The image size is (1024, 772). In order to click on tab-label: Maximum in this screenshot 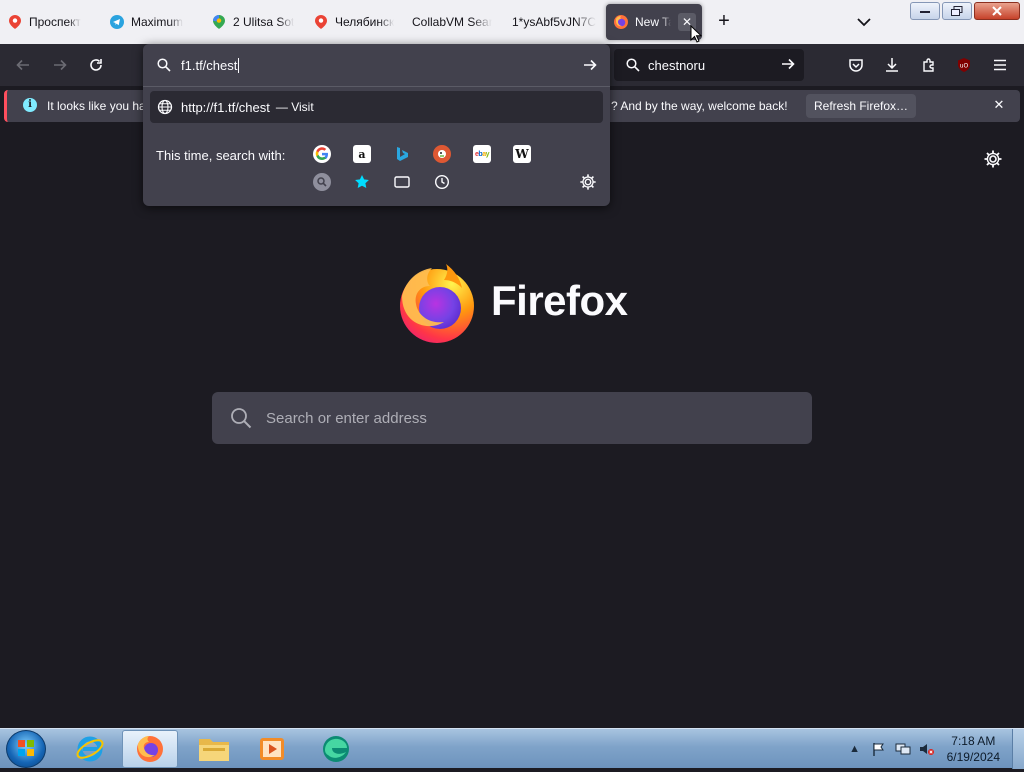, I will do `click(157, 22)`.